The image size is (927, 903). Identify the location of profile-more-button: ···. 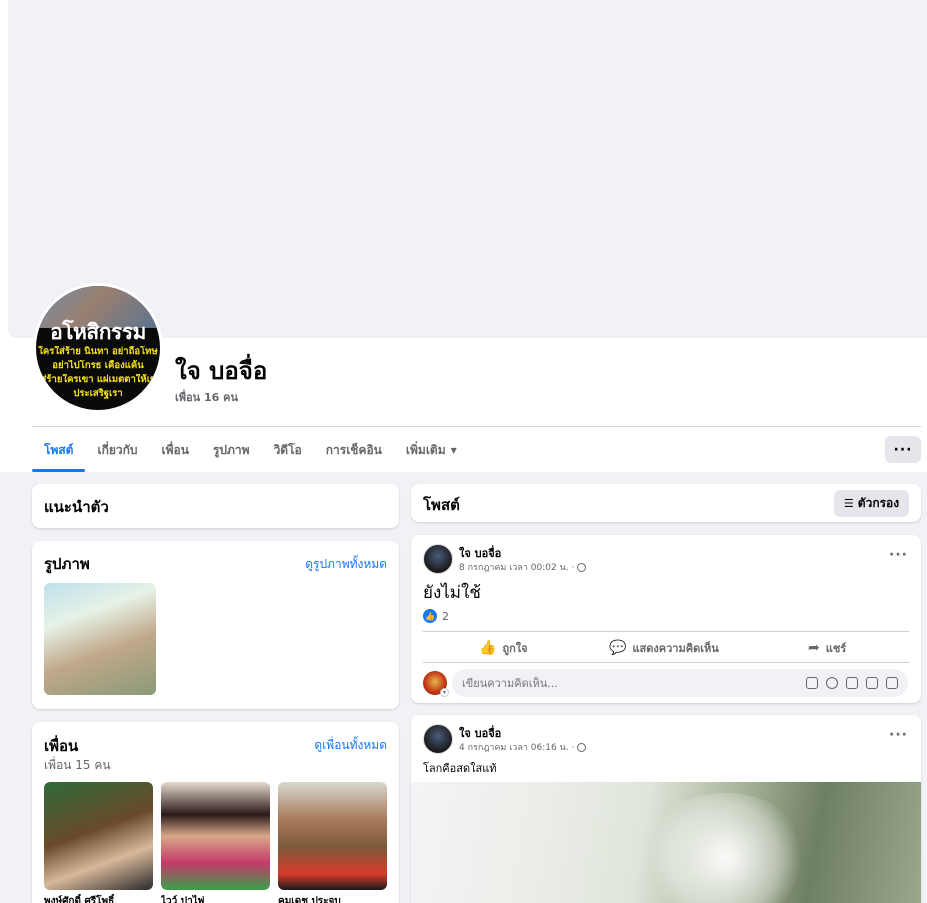
(903, 449).